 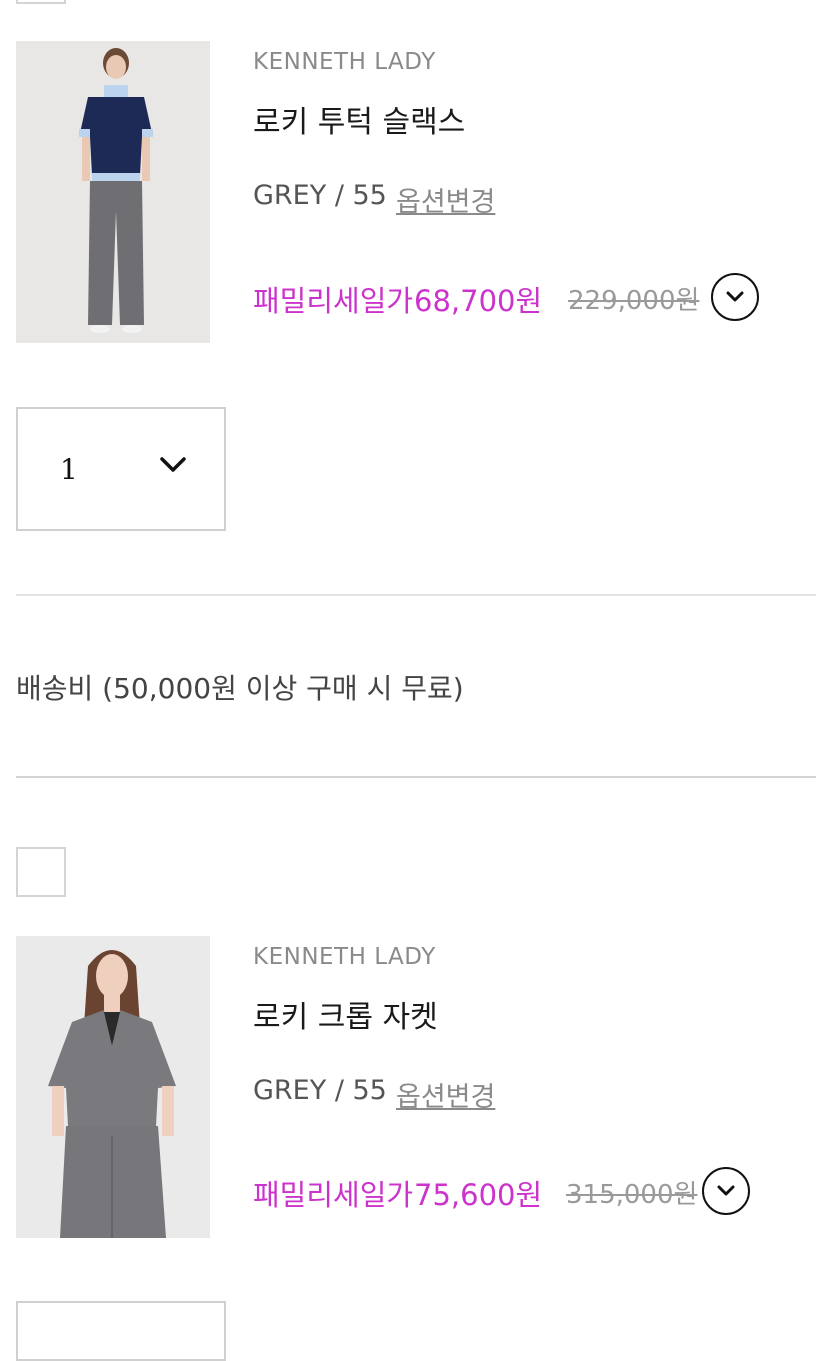 I want to click on model-photo-jacket, so click(x=113, y=1087).